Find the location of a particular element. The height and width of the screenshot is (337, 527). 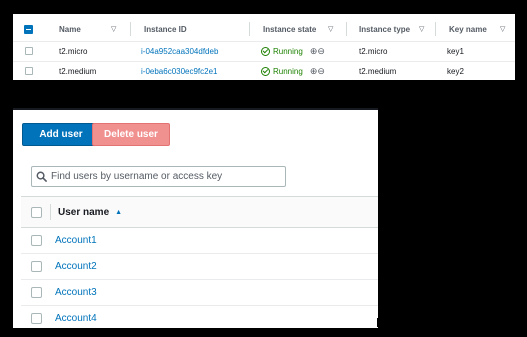

user-search is located at coordinates (158, 176).